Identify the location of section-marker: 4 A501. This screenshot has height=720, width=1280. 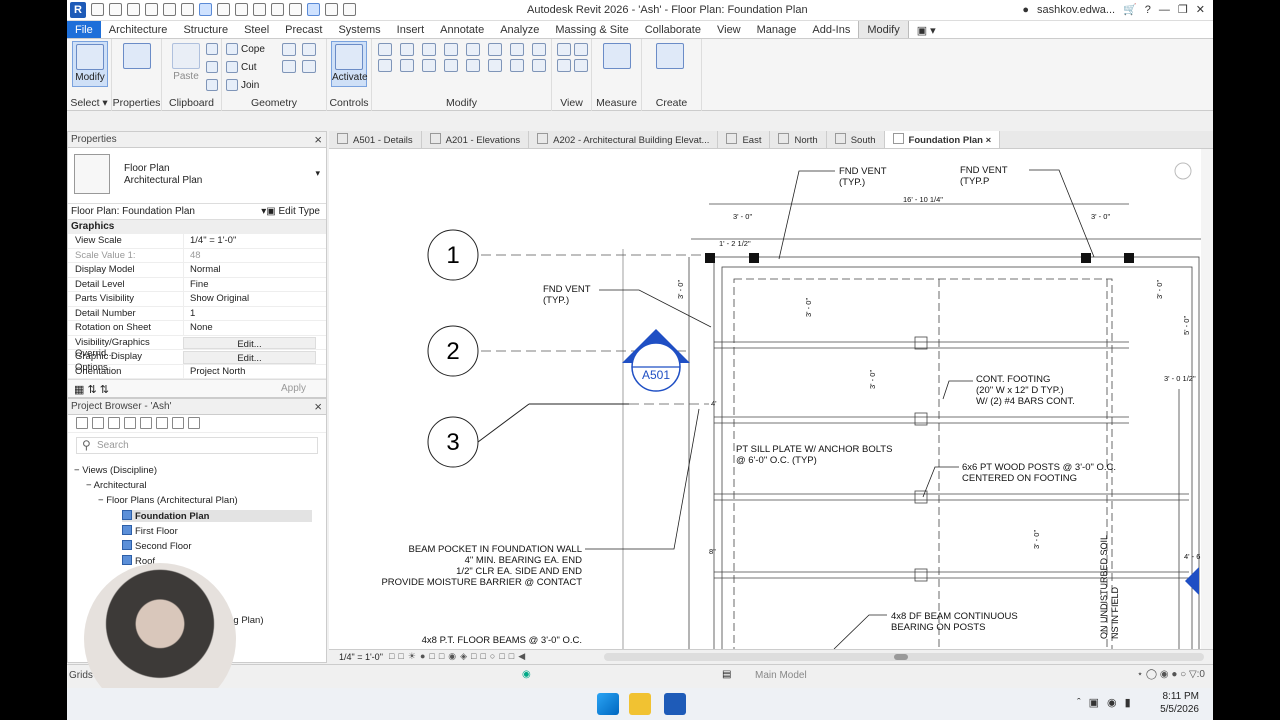
(656, 360).